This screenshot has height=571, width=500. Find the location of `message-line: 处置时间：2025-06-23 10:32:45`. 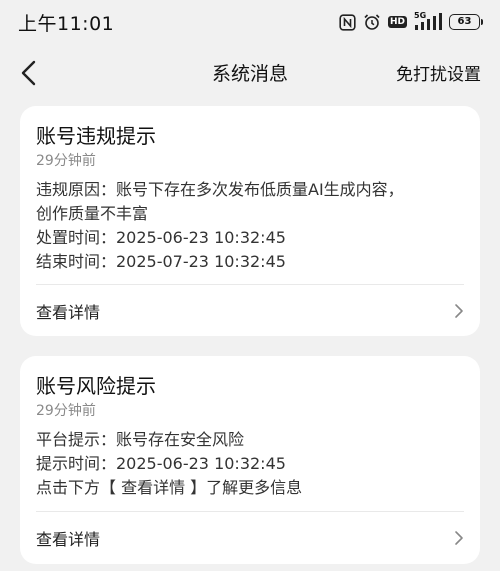

message-line: 处置时间：2025-06-23 10:32:45 is located at coordinates (161, 237).